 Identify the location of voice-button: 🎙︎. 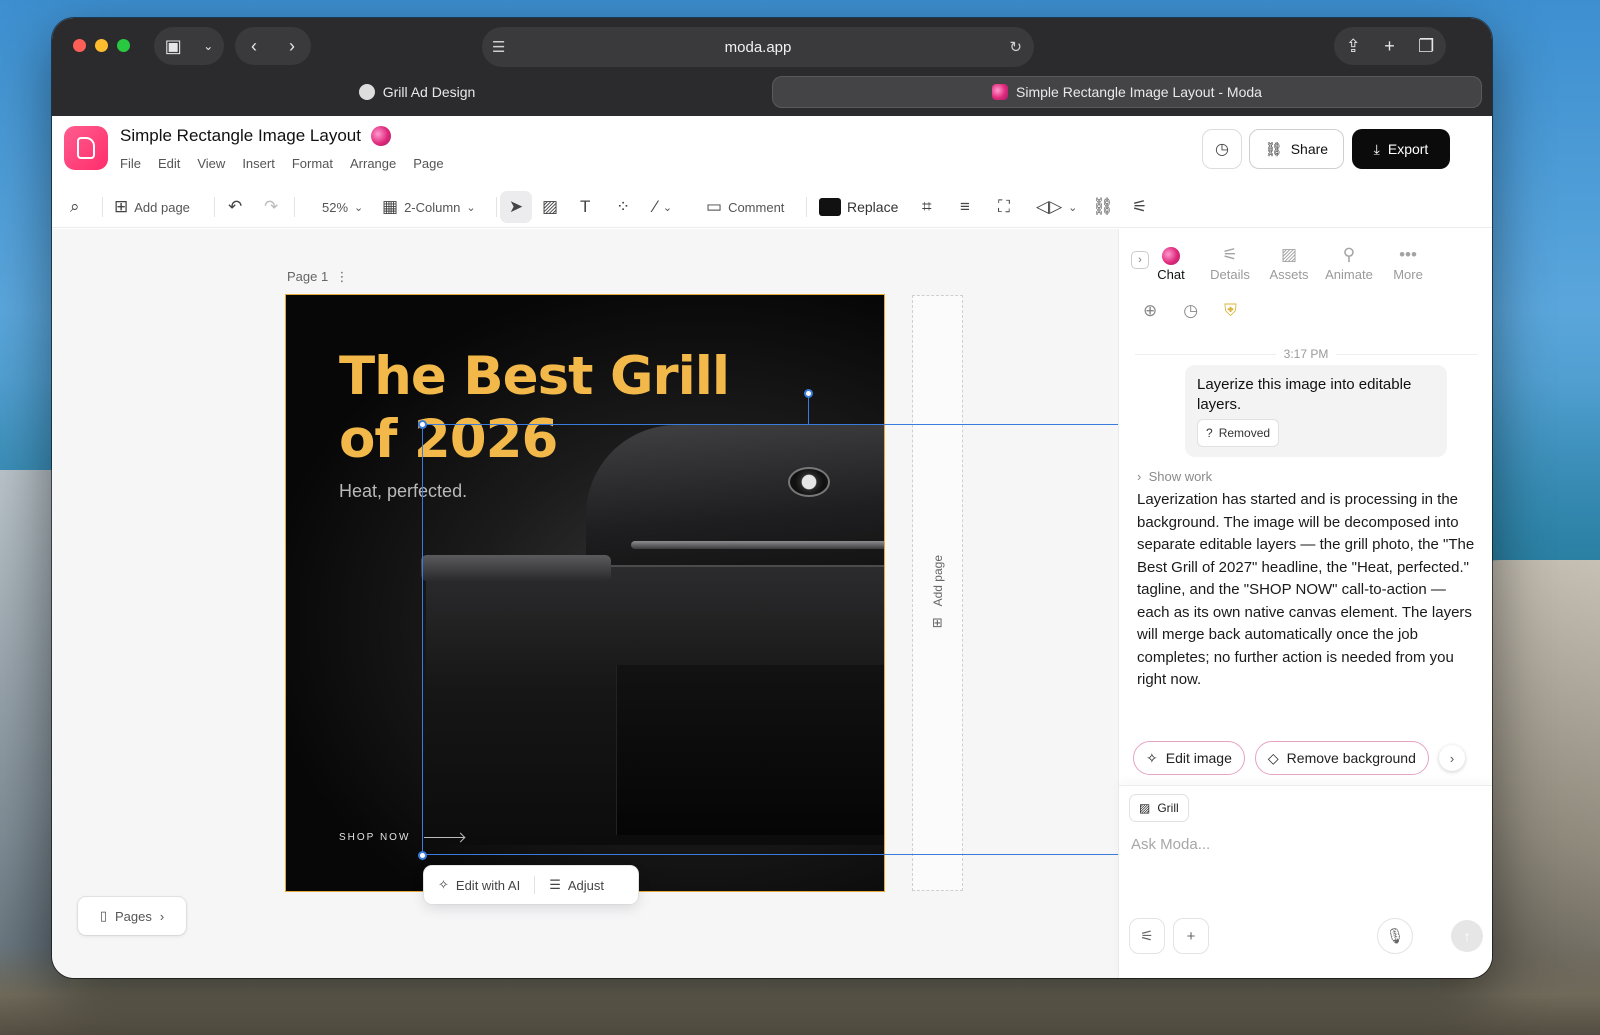
(1395, 936).